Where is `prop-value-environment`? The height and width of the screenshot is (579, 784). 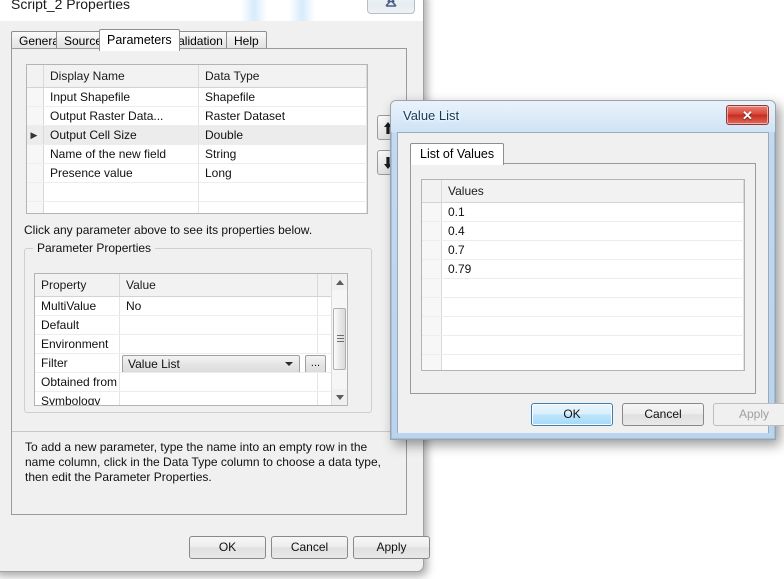
prop-value-environment is located at coordinates (218, 344).